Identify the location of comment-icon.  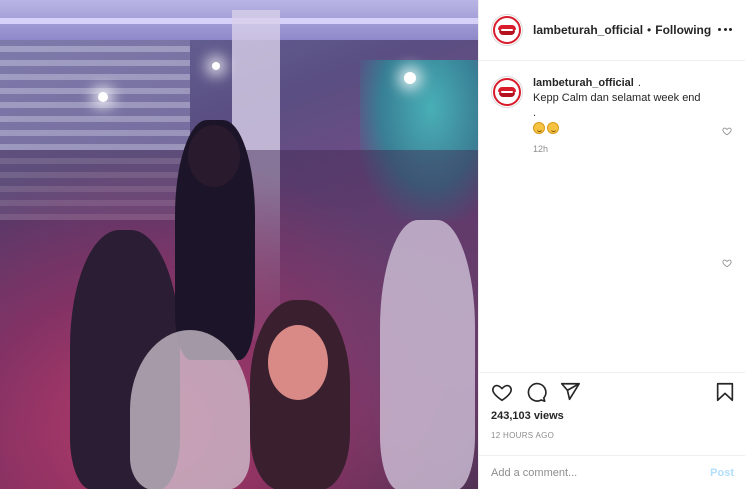
(536, 392).